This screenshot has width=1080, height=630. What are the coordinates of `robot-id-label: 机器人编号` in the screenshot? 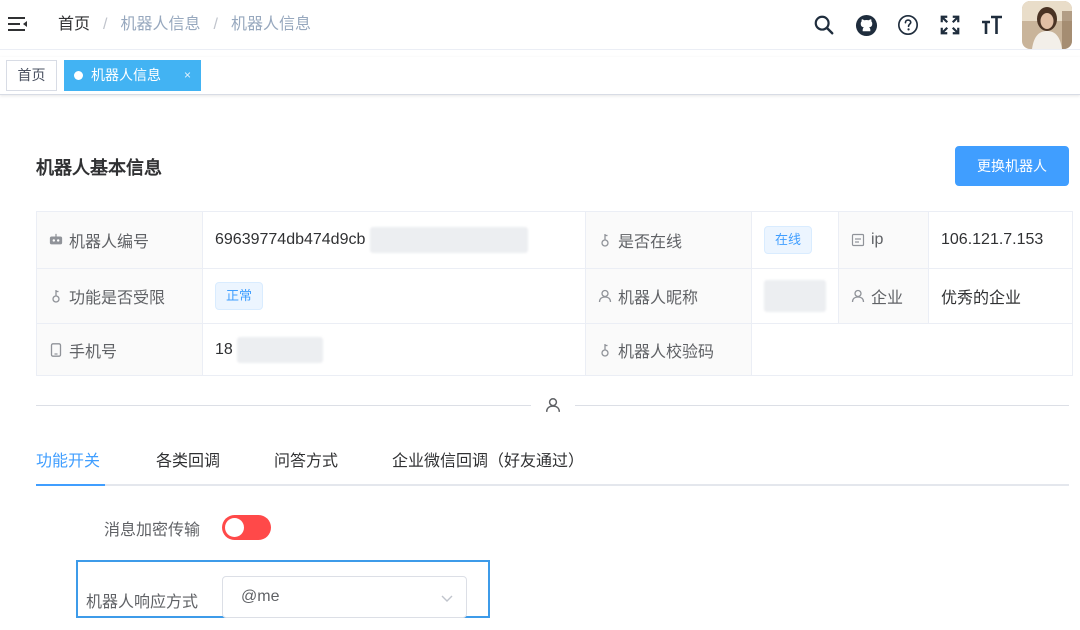 It's located at (109, 242).